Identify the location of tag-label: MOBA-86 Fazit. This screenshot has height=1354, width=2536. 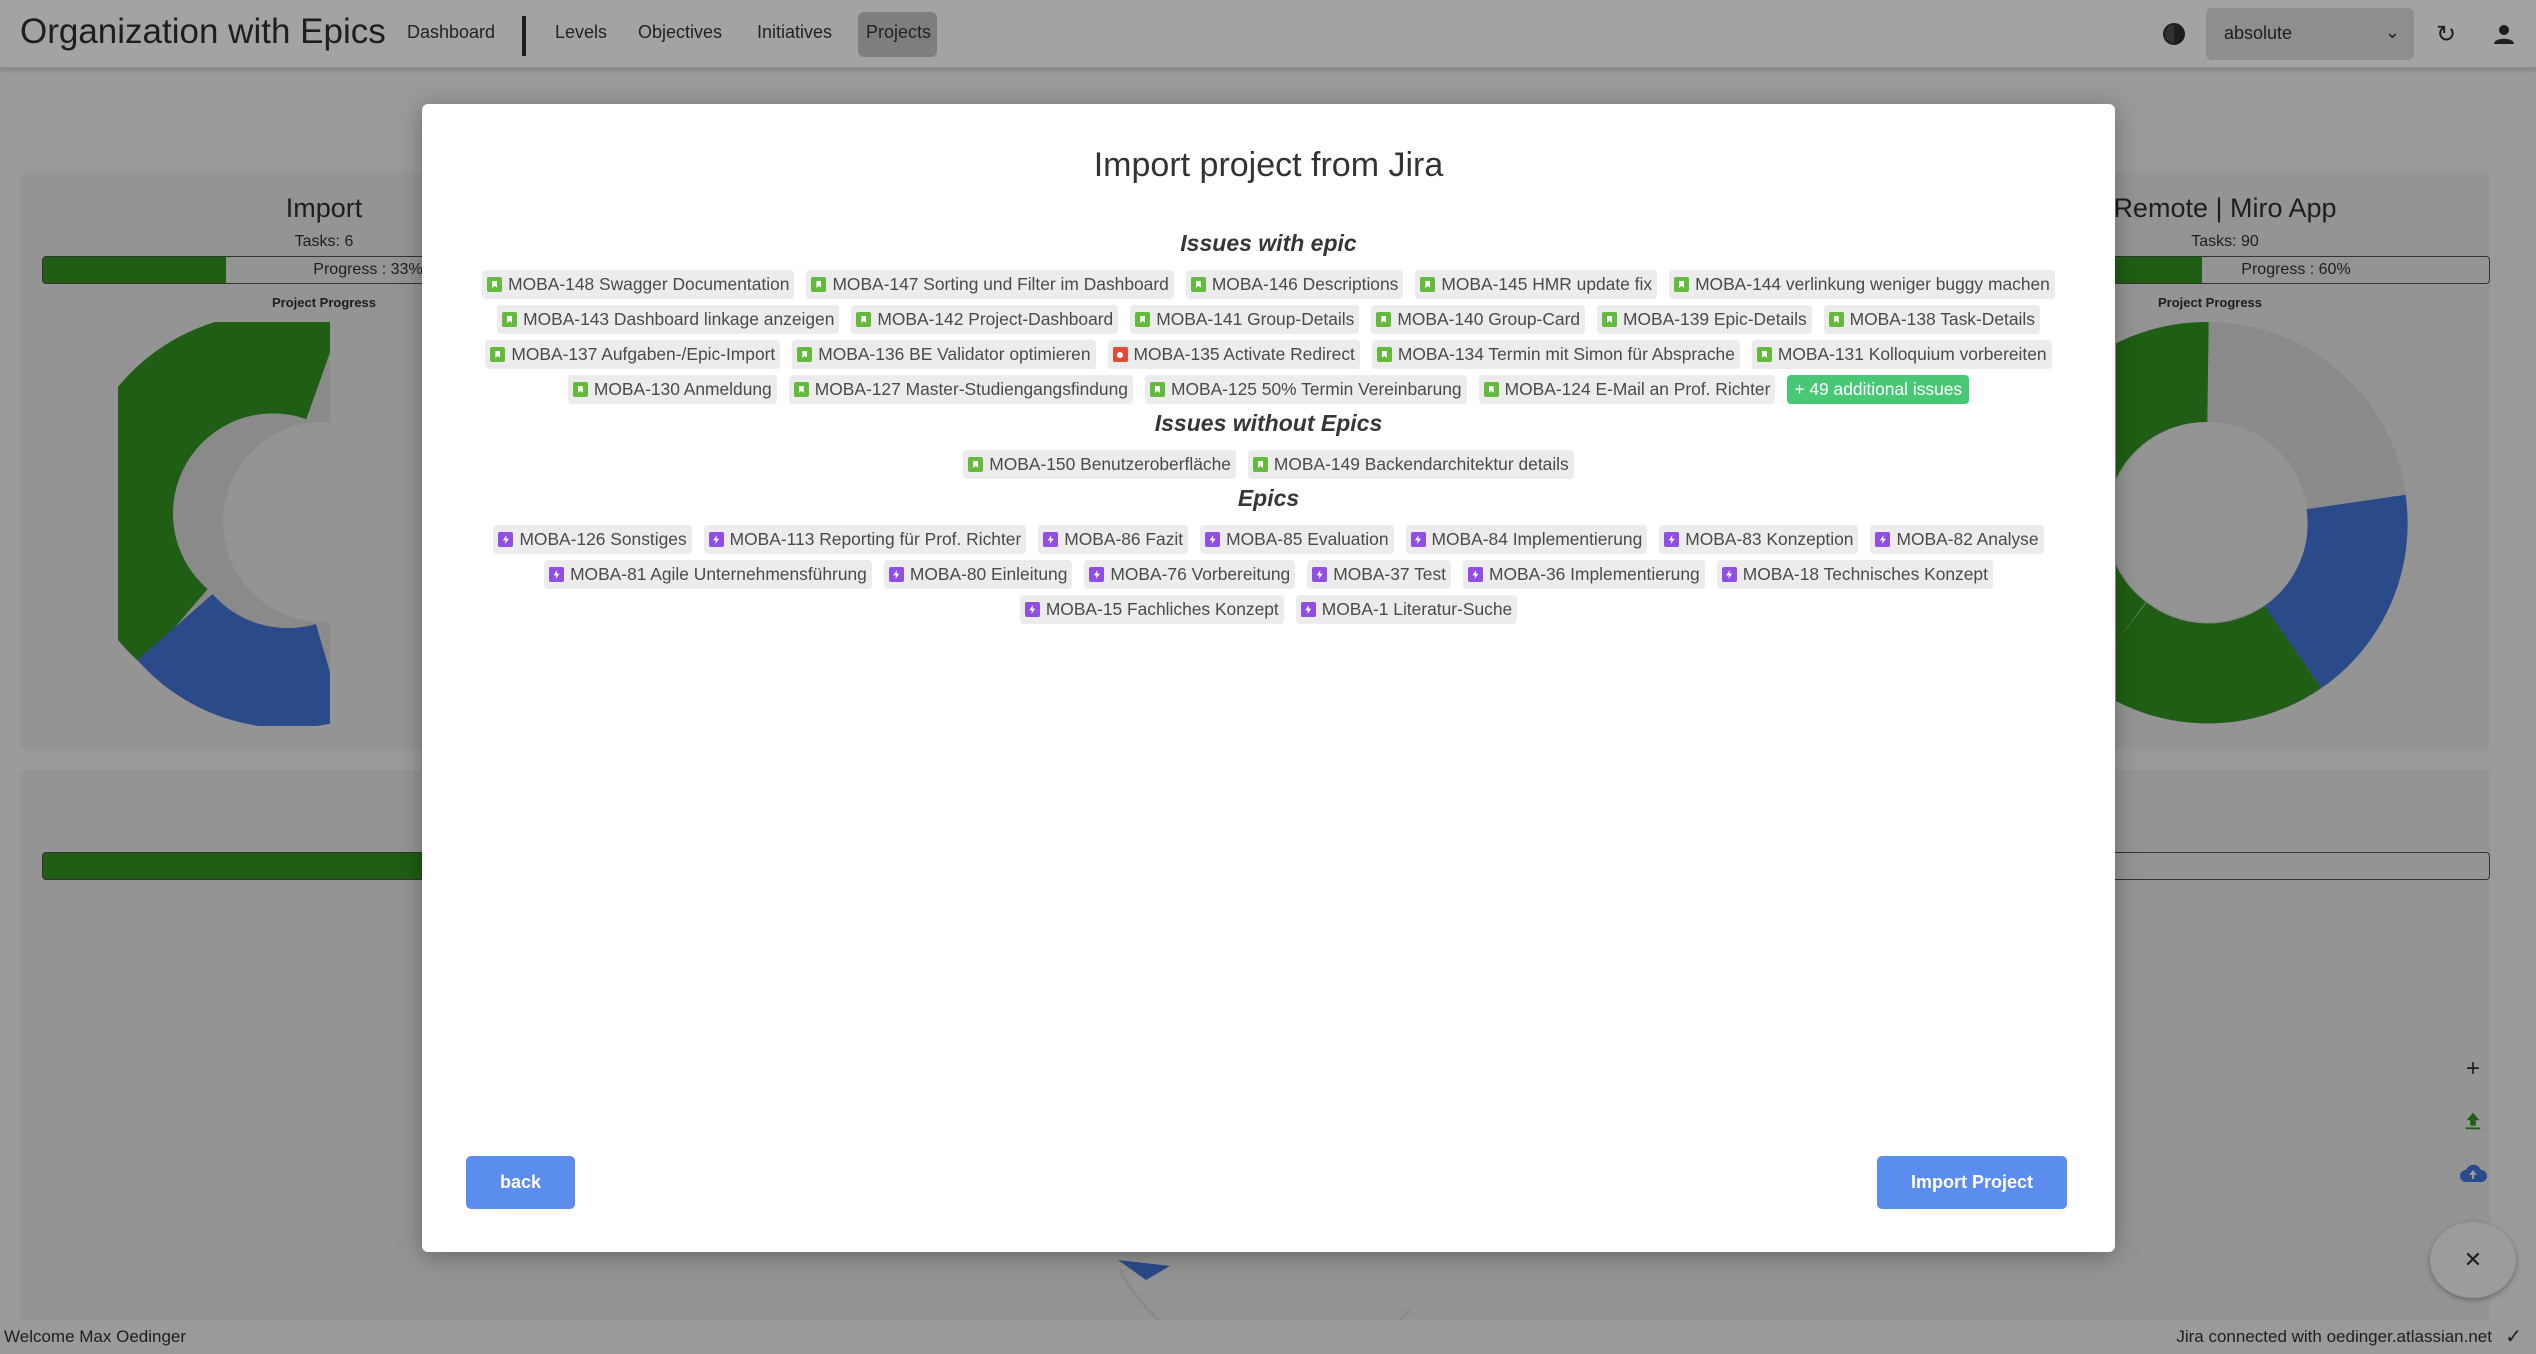
(1124, 539).